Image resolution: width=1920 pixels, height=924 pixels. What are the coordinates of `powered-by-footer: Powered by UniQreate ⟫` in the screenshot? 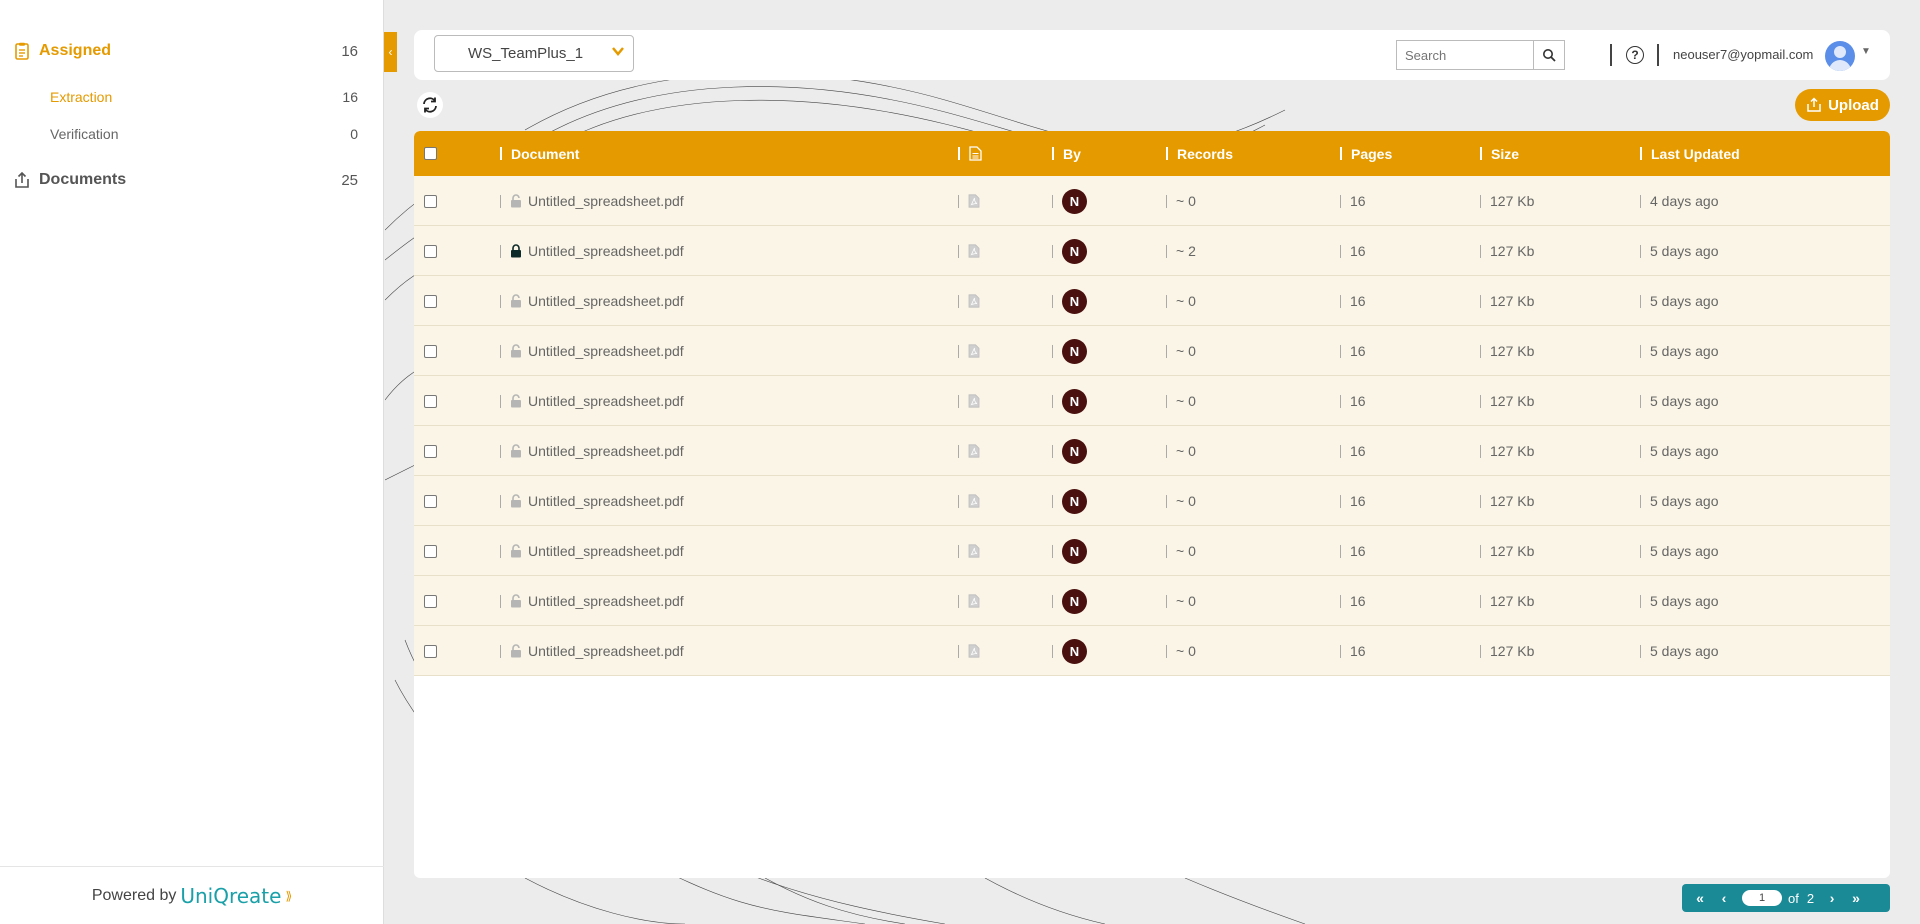 It's located at (192, 895).